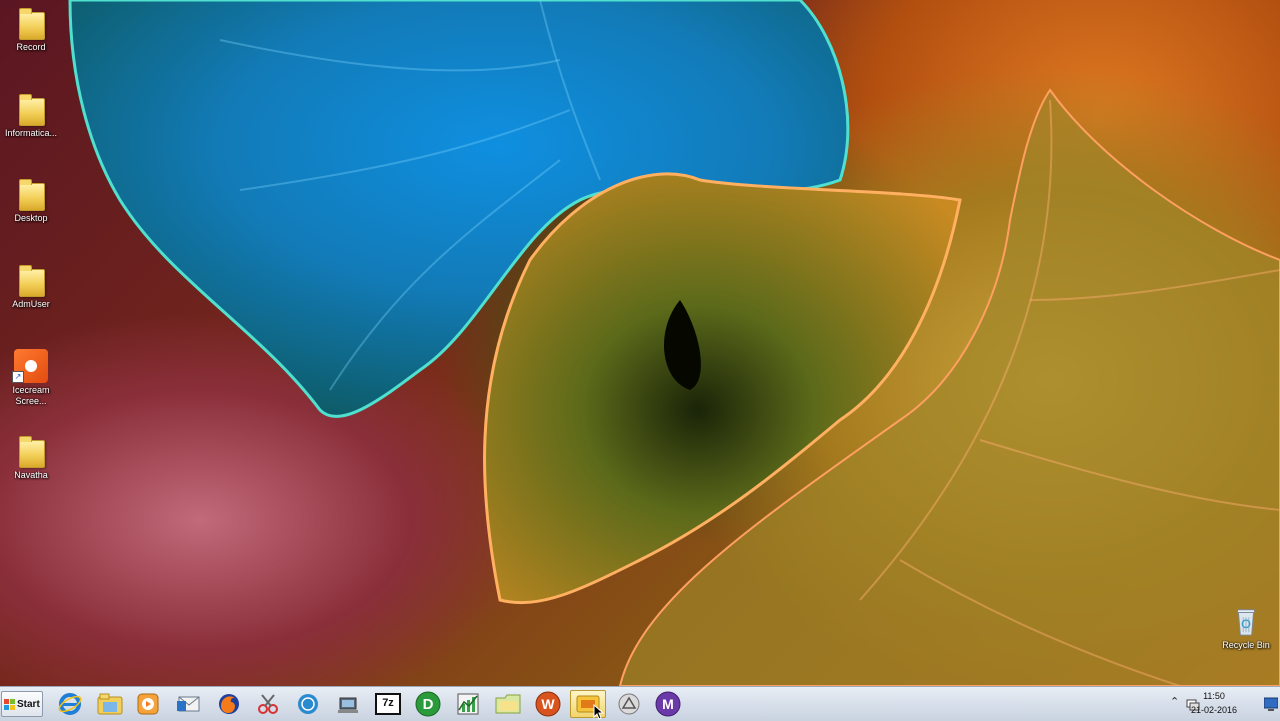 The image size is (1280, 721). What do you see at coordinates (629, 704) in the screenshot?
I see `network-map-icon` at bounding box center [629, 704].